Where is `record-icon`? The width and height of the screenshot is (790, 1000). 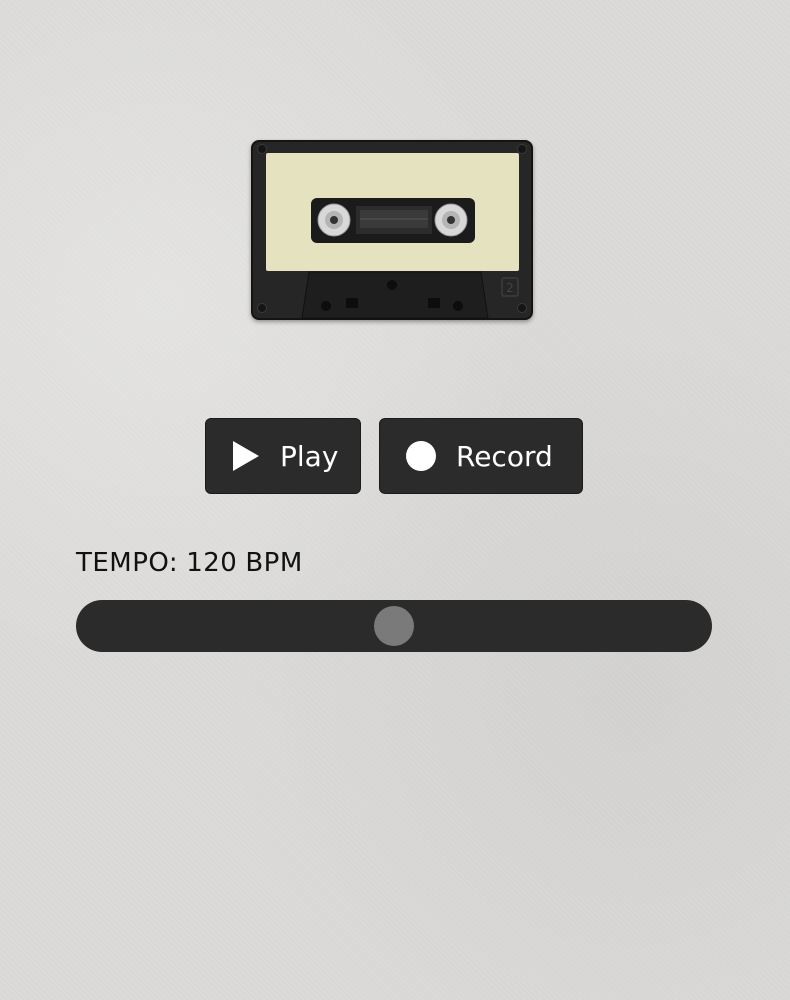 record-icon is located at coordinates (421, 456).